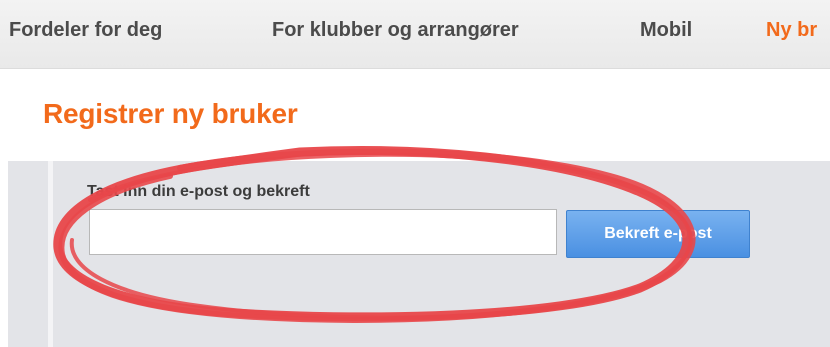 The height and width of the screenshot is (347, 830). I want to click on nav-item-fordeler-for-deg: Fordeler for deg, so click(85, 30).